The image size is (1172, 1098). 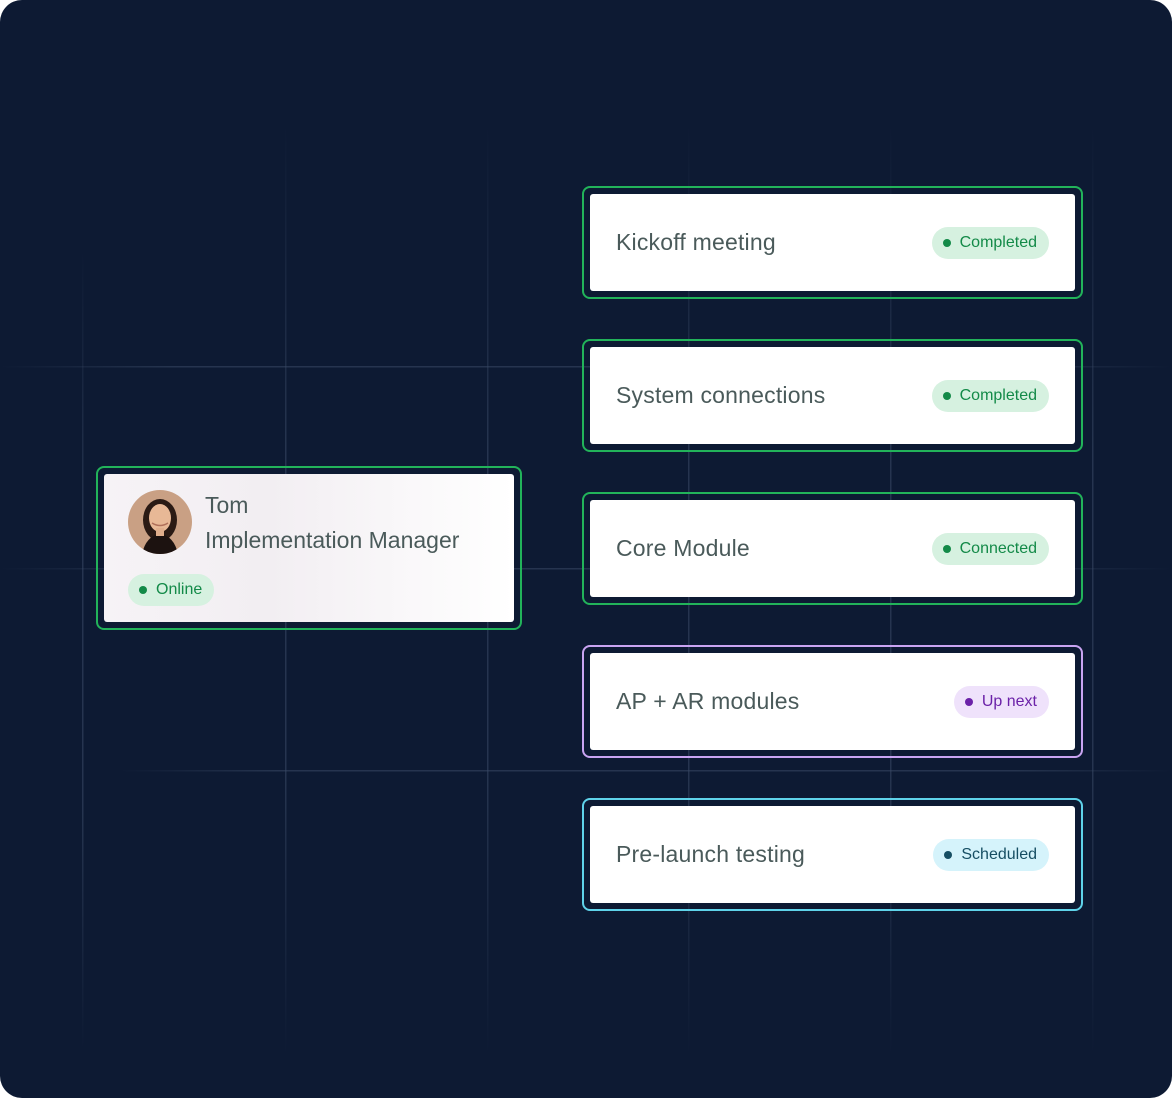 What do you see at coordinates (683, 548) in the screenshot?
I see `task-title: Core Module` at bounding box center [683, 548].